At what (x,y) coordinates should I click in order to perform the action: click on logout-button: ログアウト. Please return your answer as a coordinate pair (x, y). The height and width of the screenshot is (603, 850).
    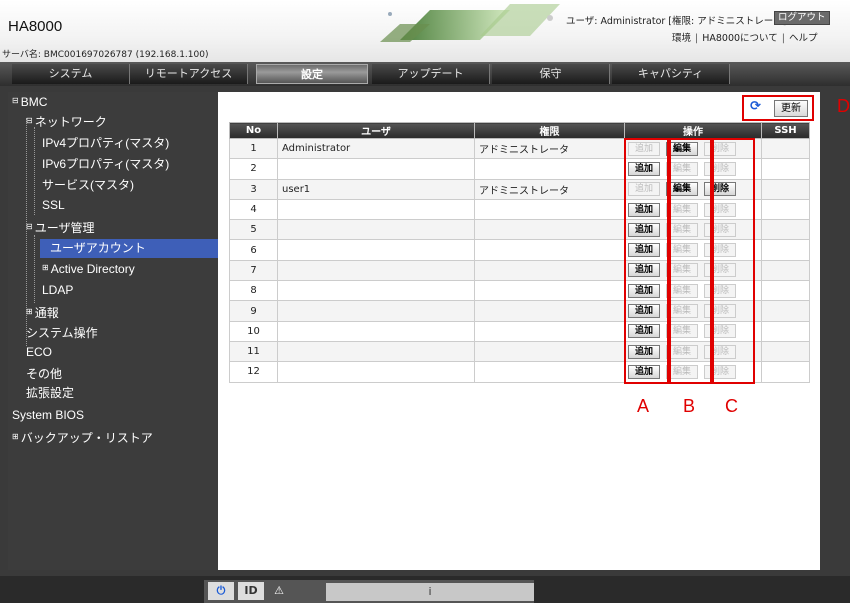
    Looking at the image, I should click on (802, 18).